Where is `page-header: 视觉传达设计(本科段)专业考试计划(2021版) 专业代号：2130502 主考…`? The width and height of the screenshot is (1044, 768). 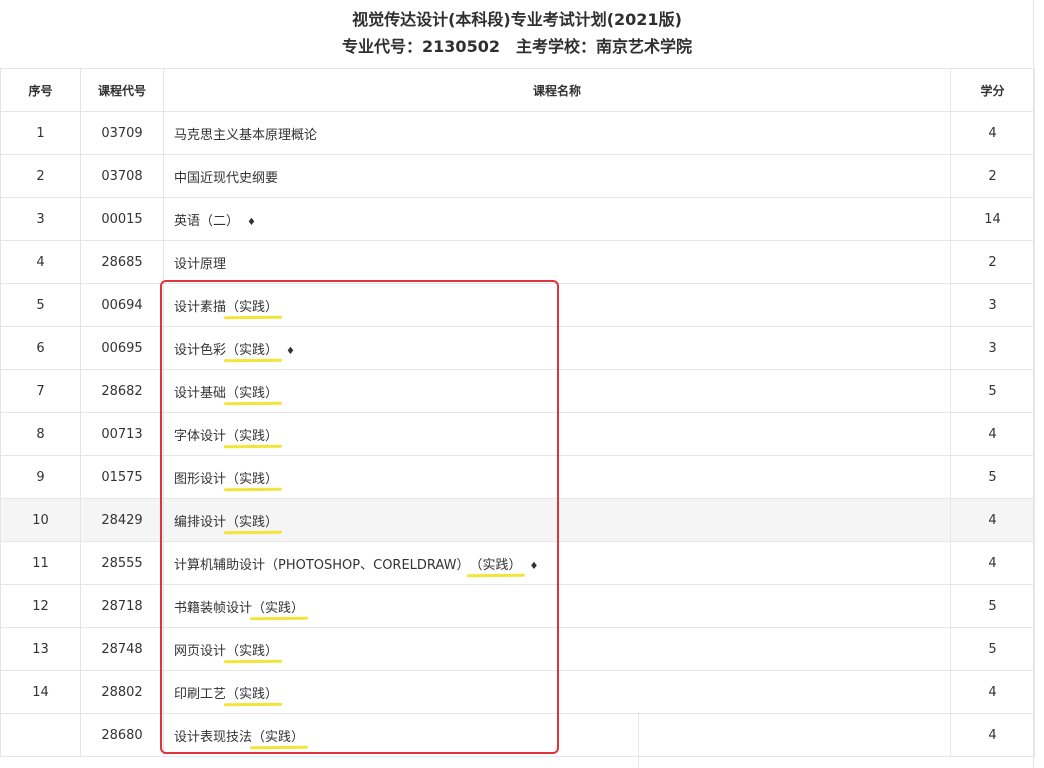
page-header: 视觉传达设计(本科段)专业考试计划(2021版) 专业代号：2130502 主考… is located at coordinates (517, 35).